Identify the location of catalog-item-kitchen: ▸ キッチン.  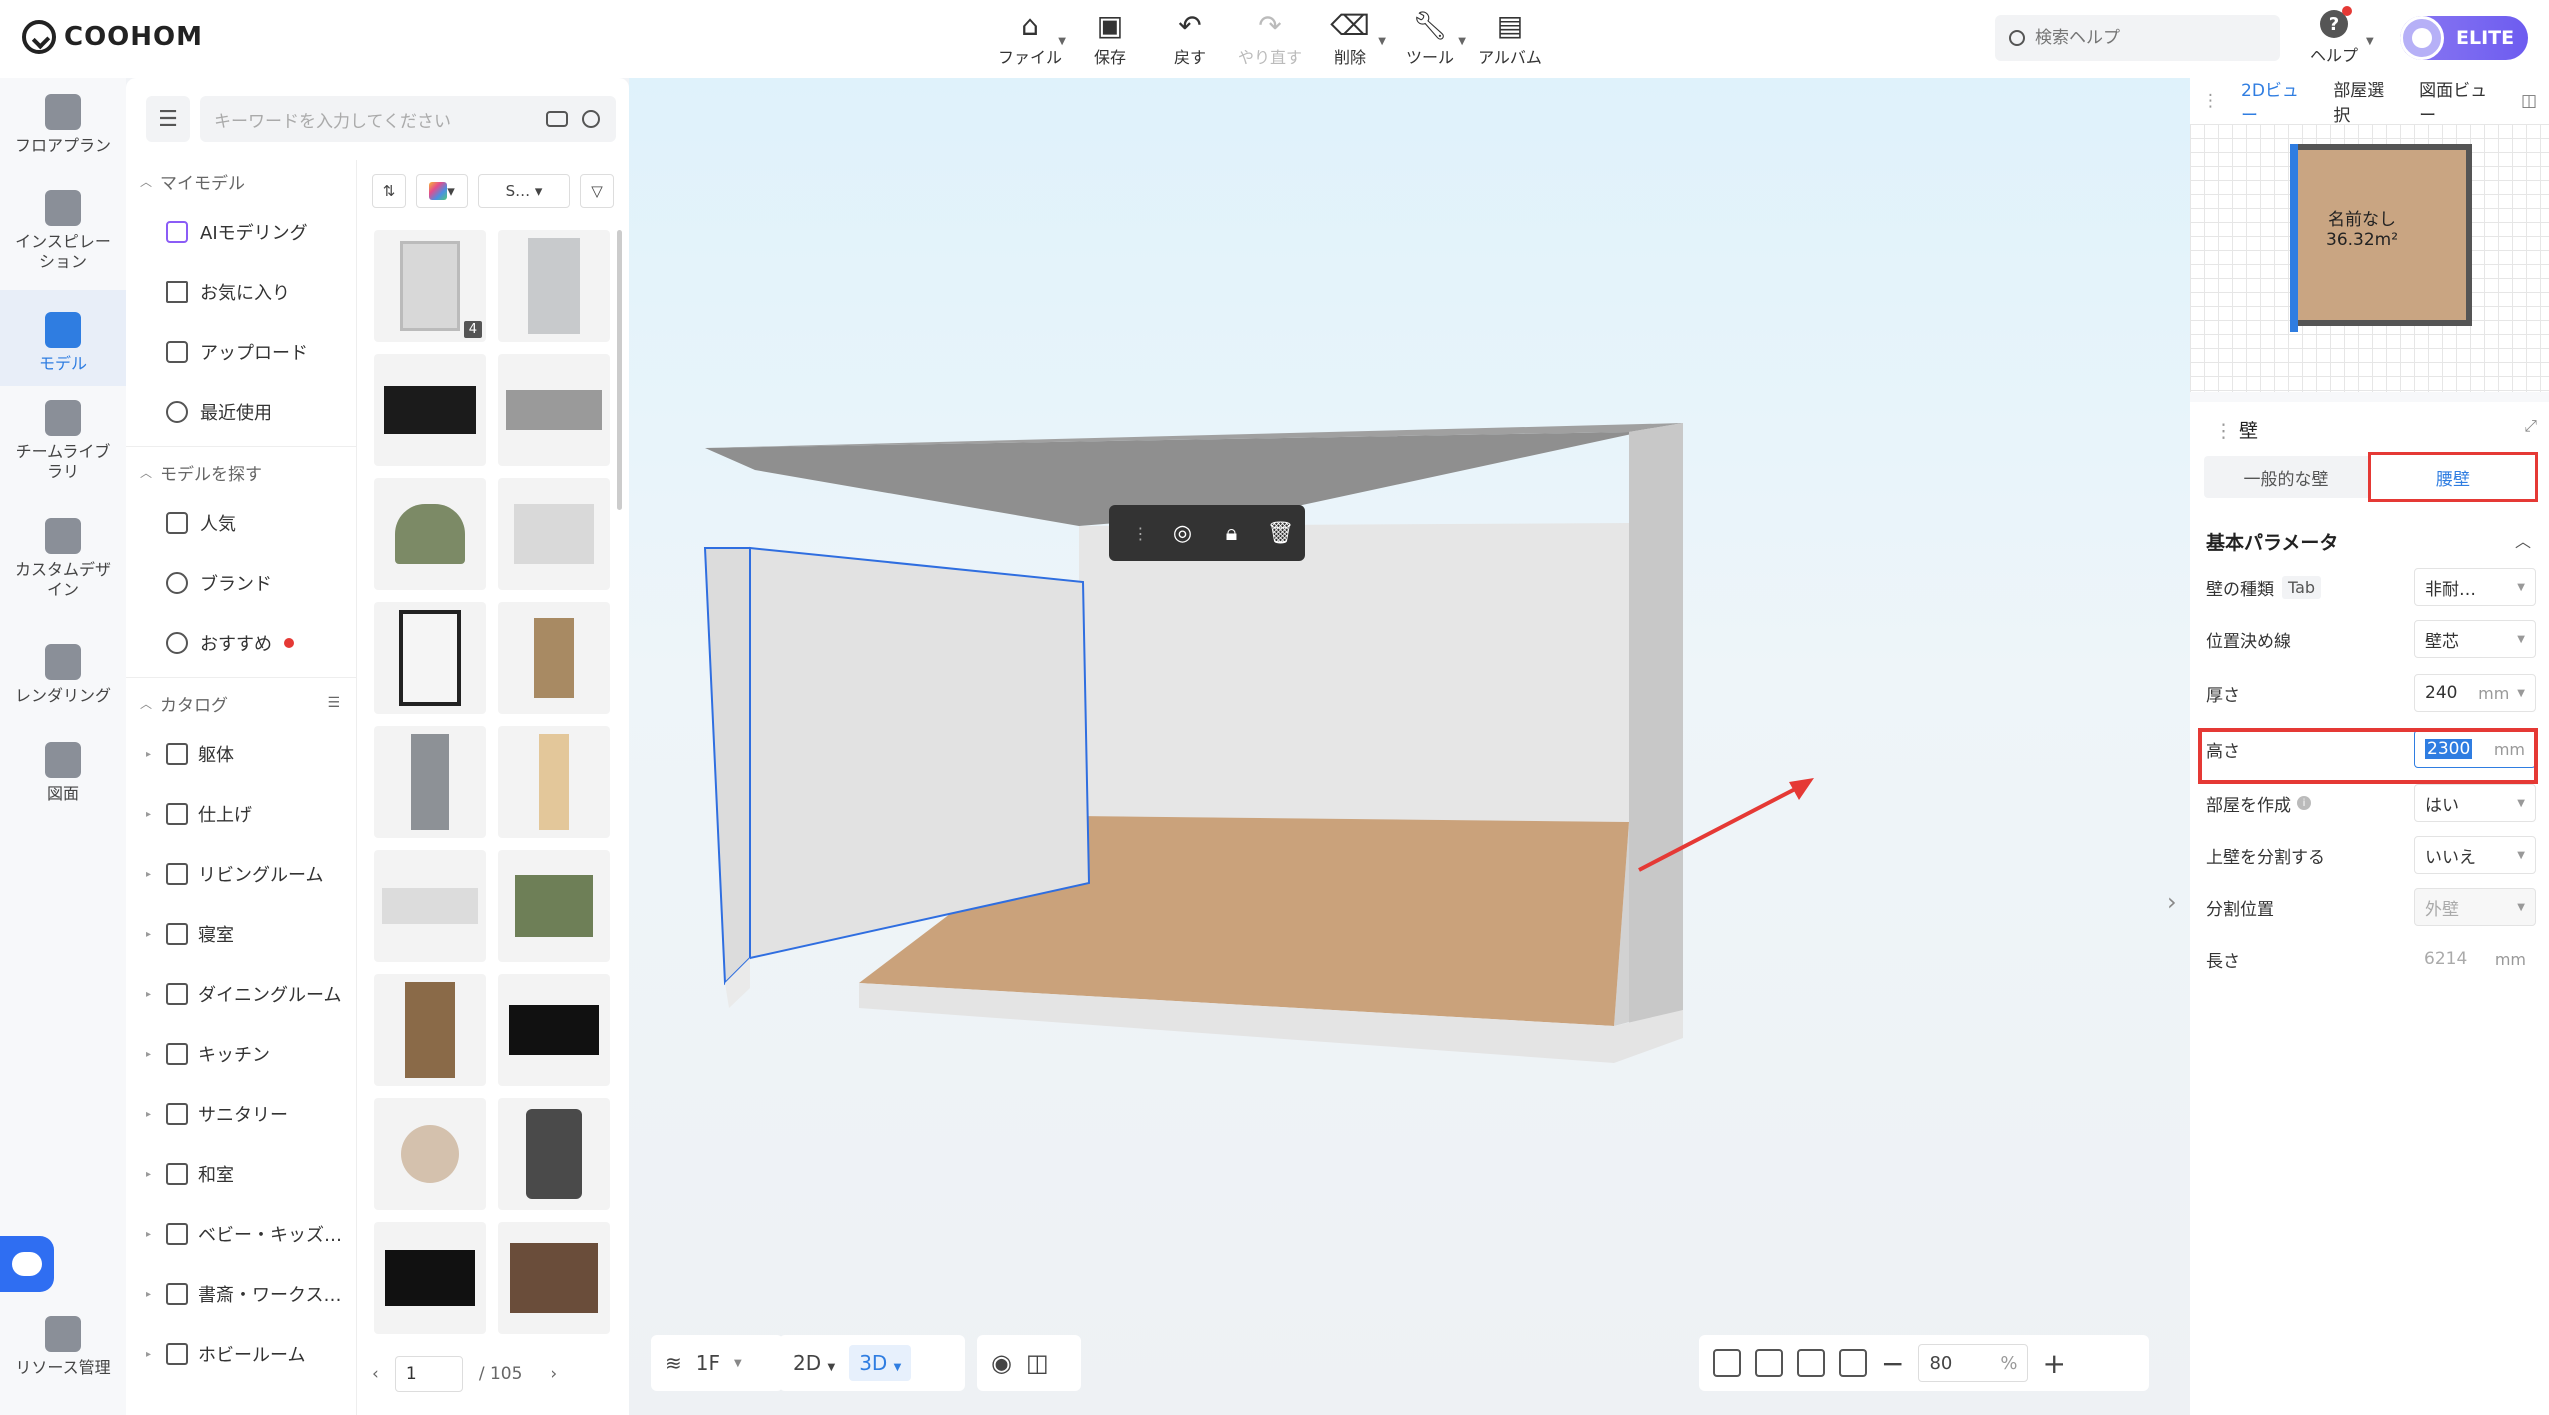
(241, 1054).